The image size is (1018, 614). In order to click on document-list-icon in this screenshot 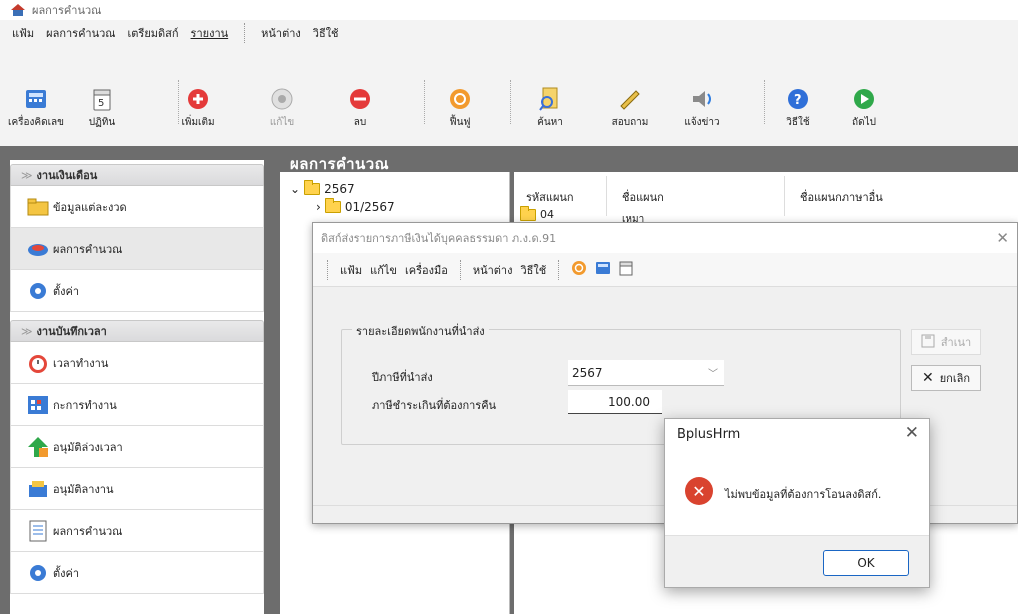, I will do `click(38, 531)`.